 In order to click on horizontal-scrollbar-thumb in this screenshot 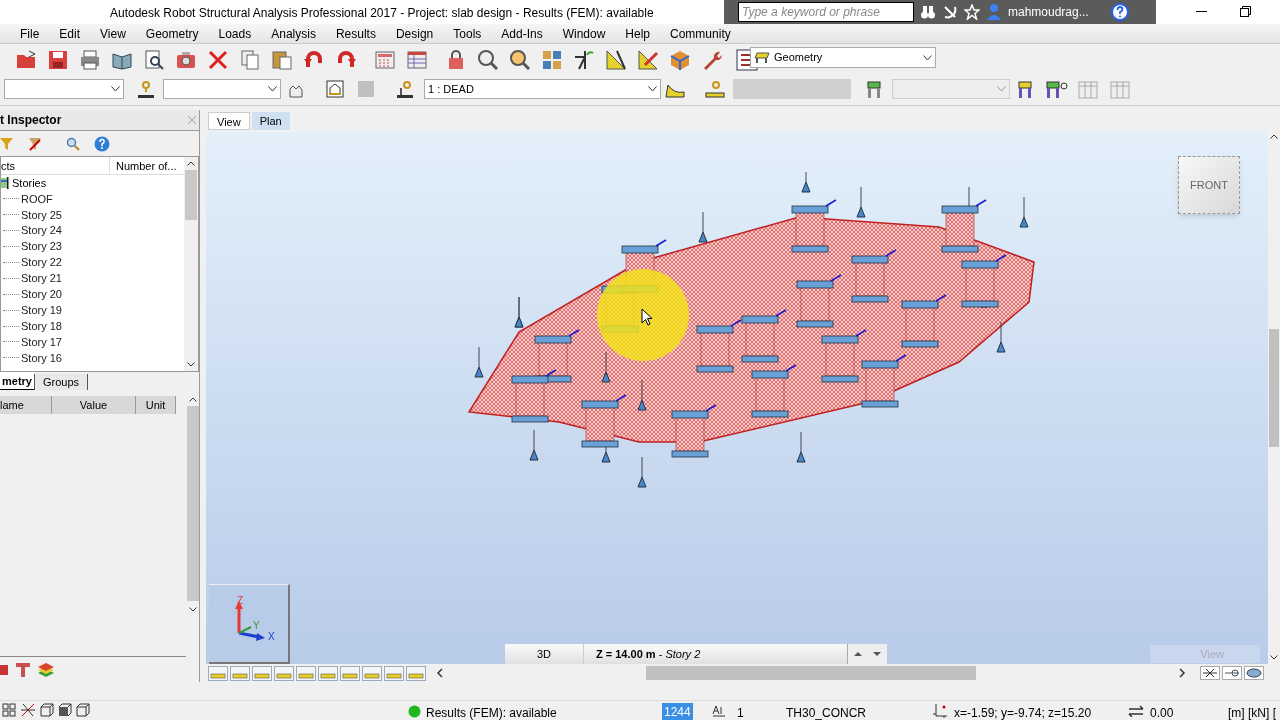, I will do `click(811, 673)`.